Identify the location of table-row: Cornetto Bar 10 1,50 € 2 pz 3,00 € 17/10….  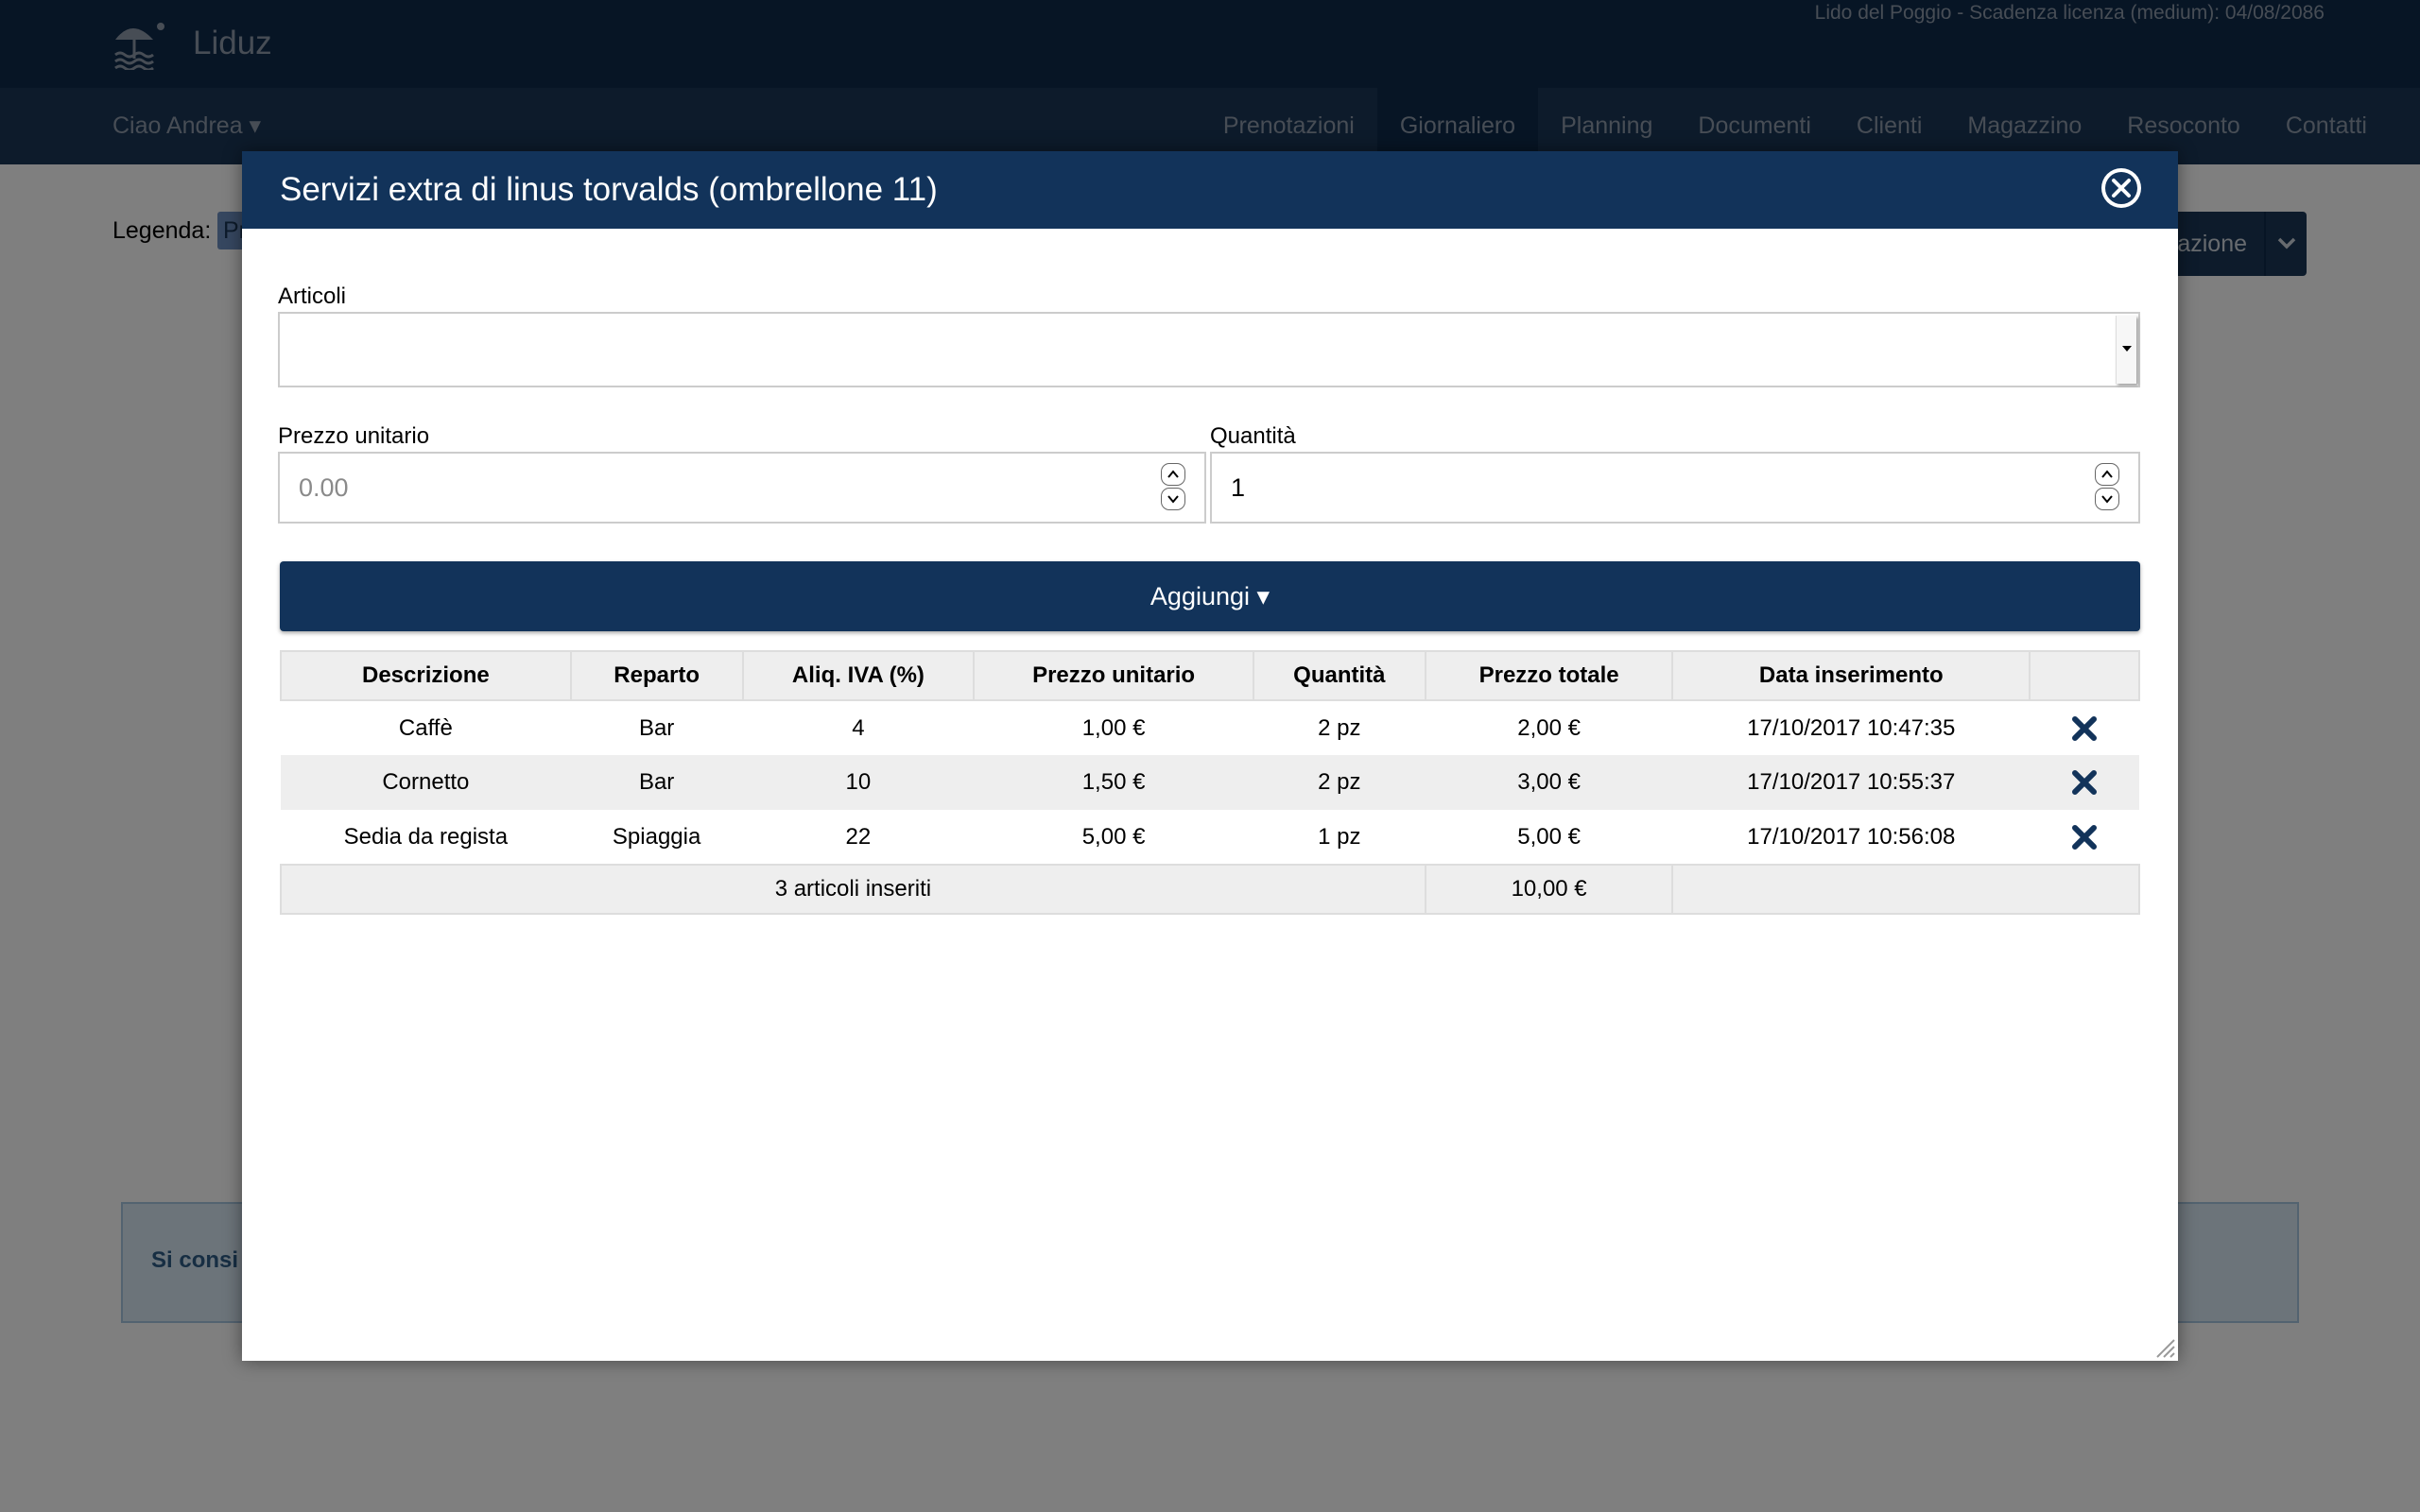
(1210, 782).